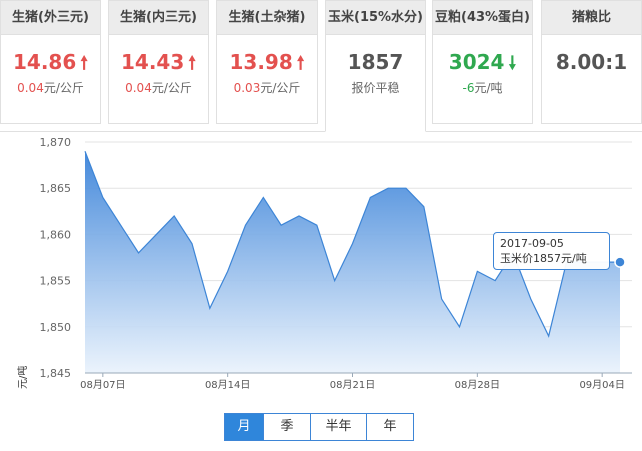 This screenshot has height=451, width=642. I want to click on x-tick-label: 09月04日, so click(601, 385).